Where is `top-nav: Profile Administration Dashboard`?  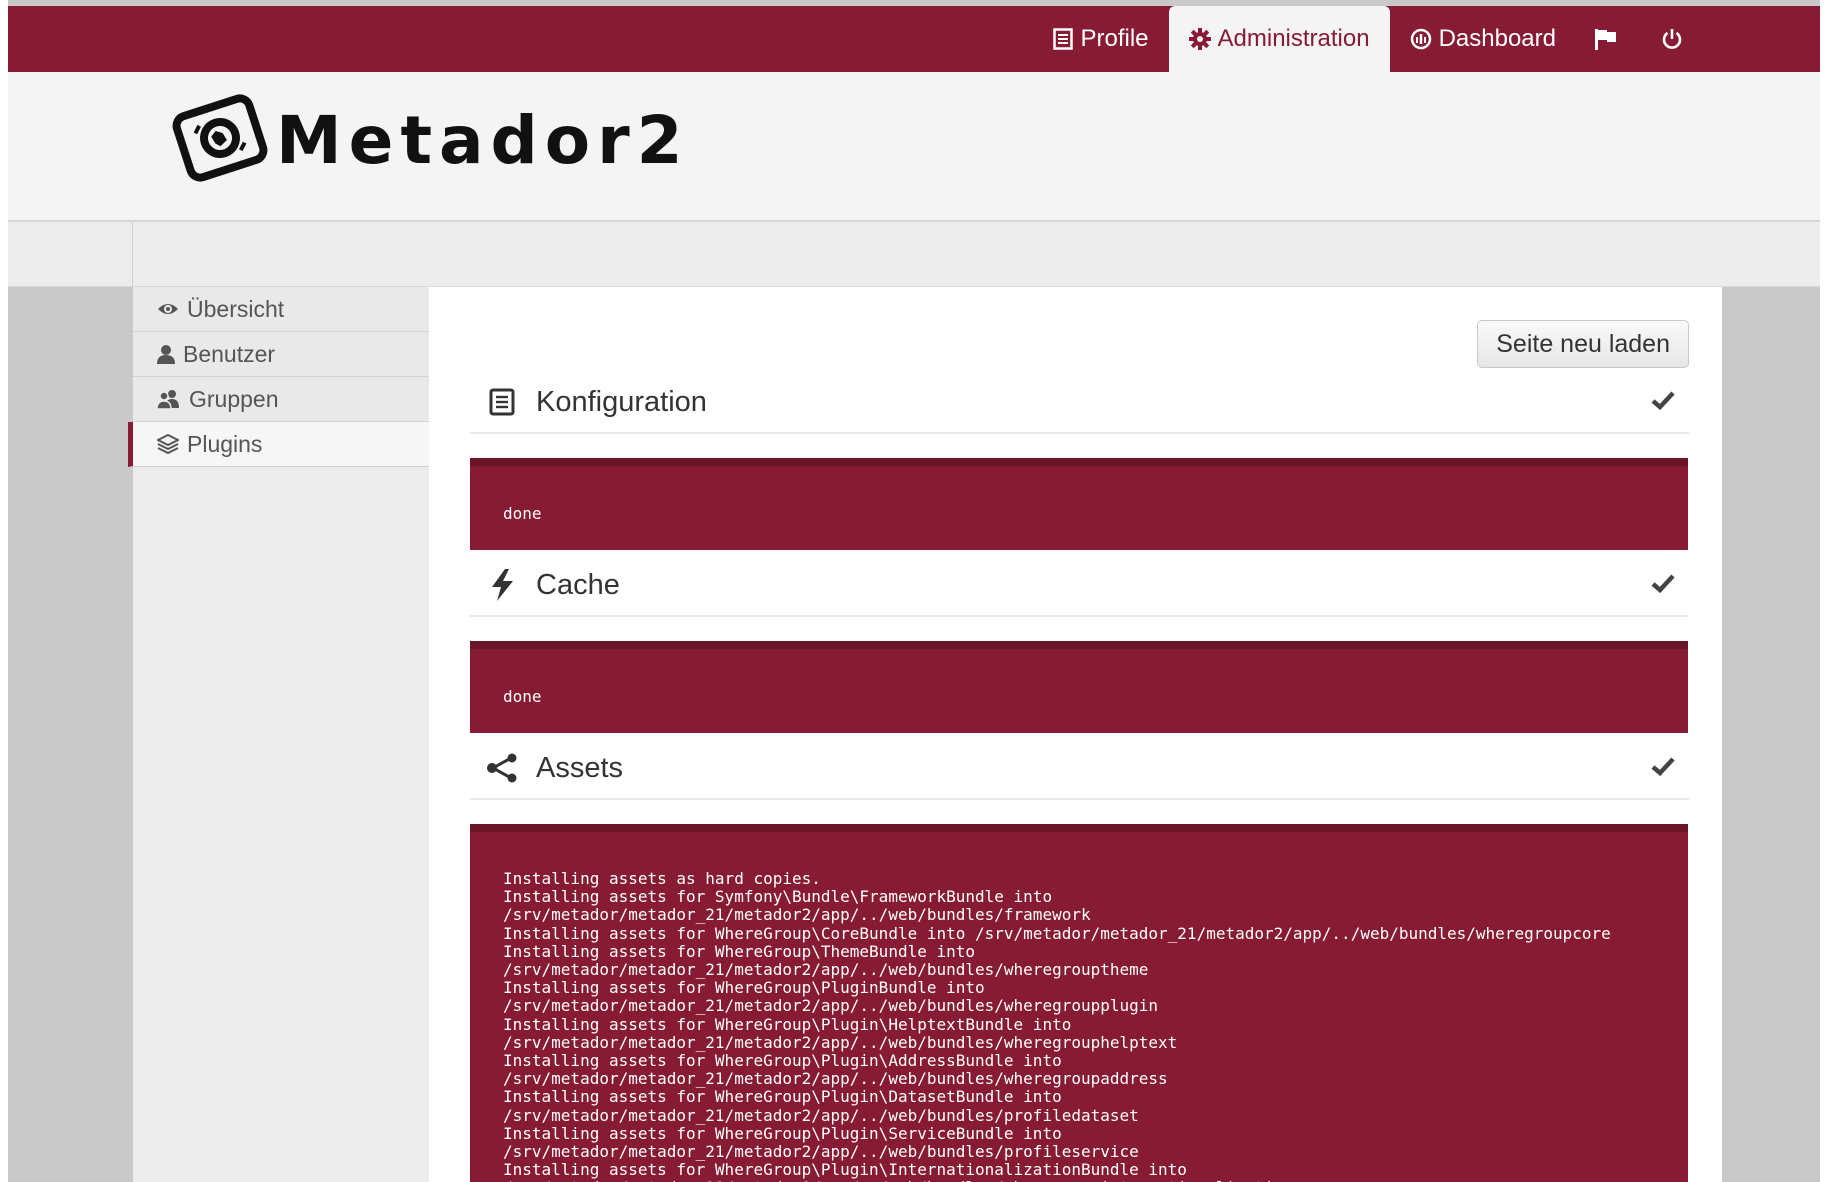 top-nav: Profile Administration Dashboard is located at coordinates (1370, 39).